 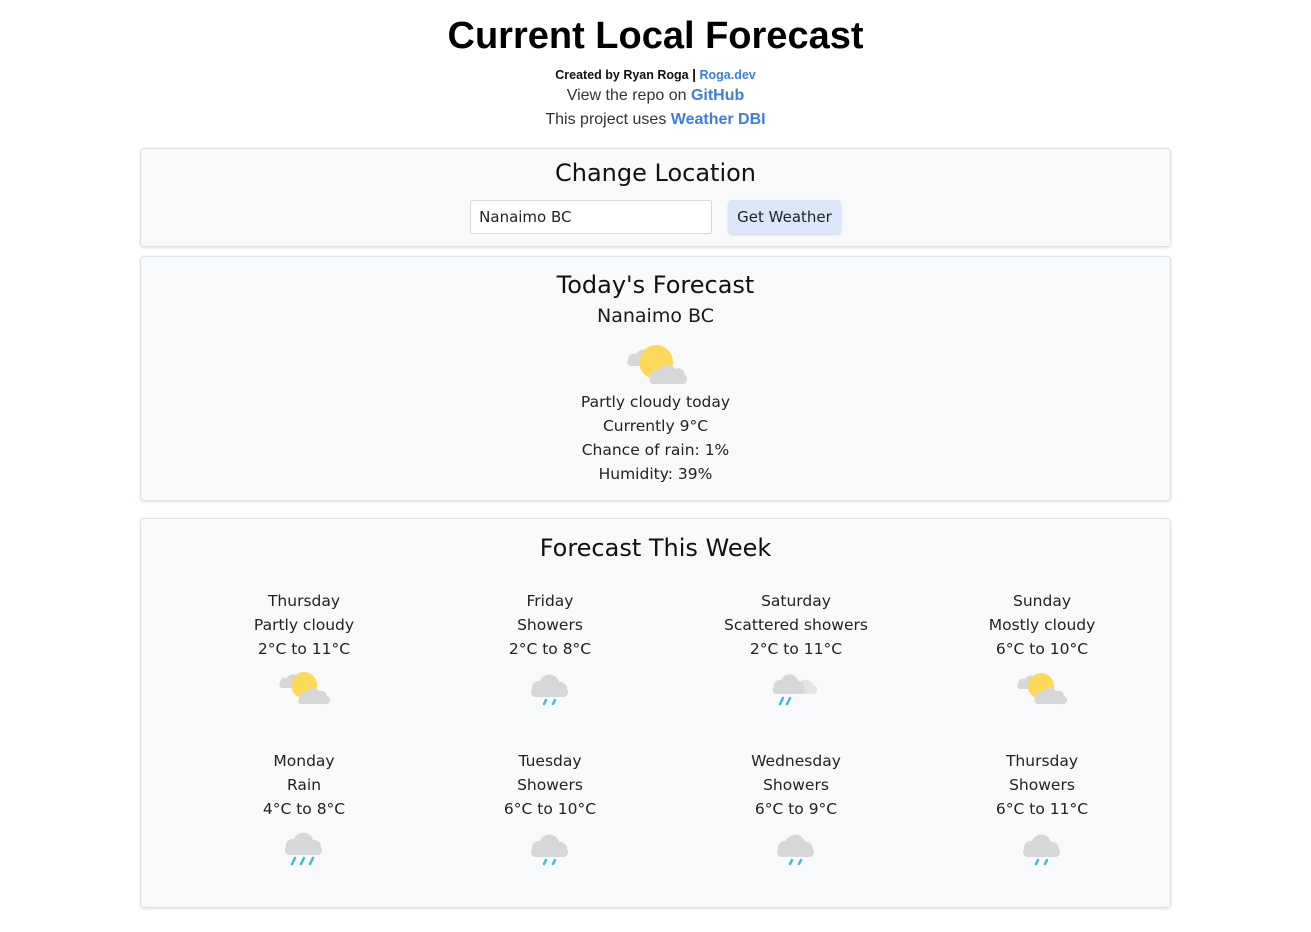 I want to click on day-card: Saturday Scattered showers 2°C to 11°C, so click(x=796, y=669).